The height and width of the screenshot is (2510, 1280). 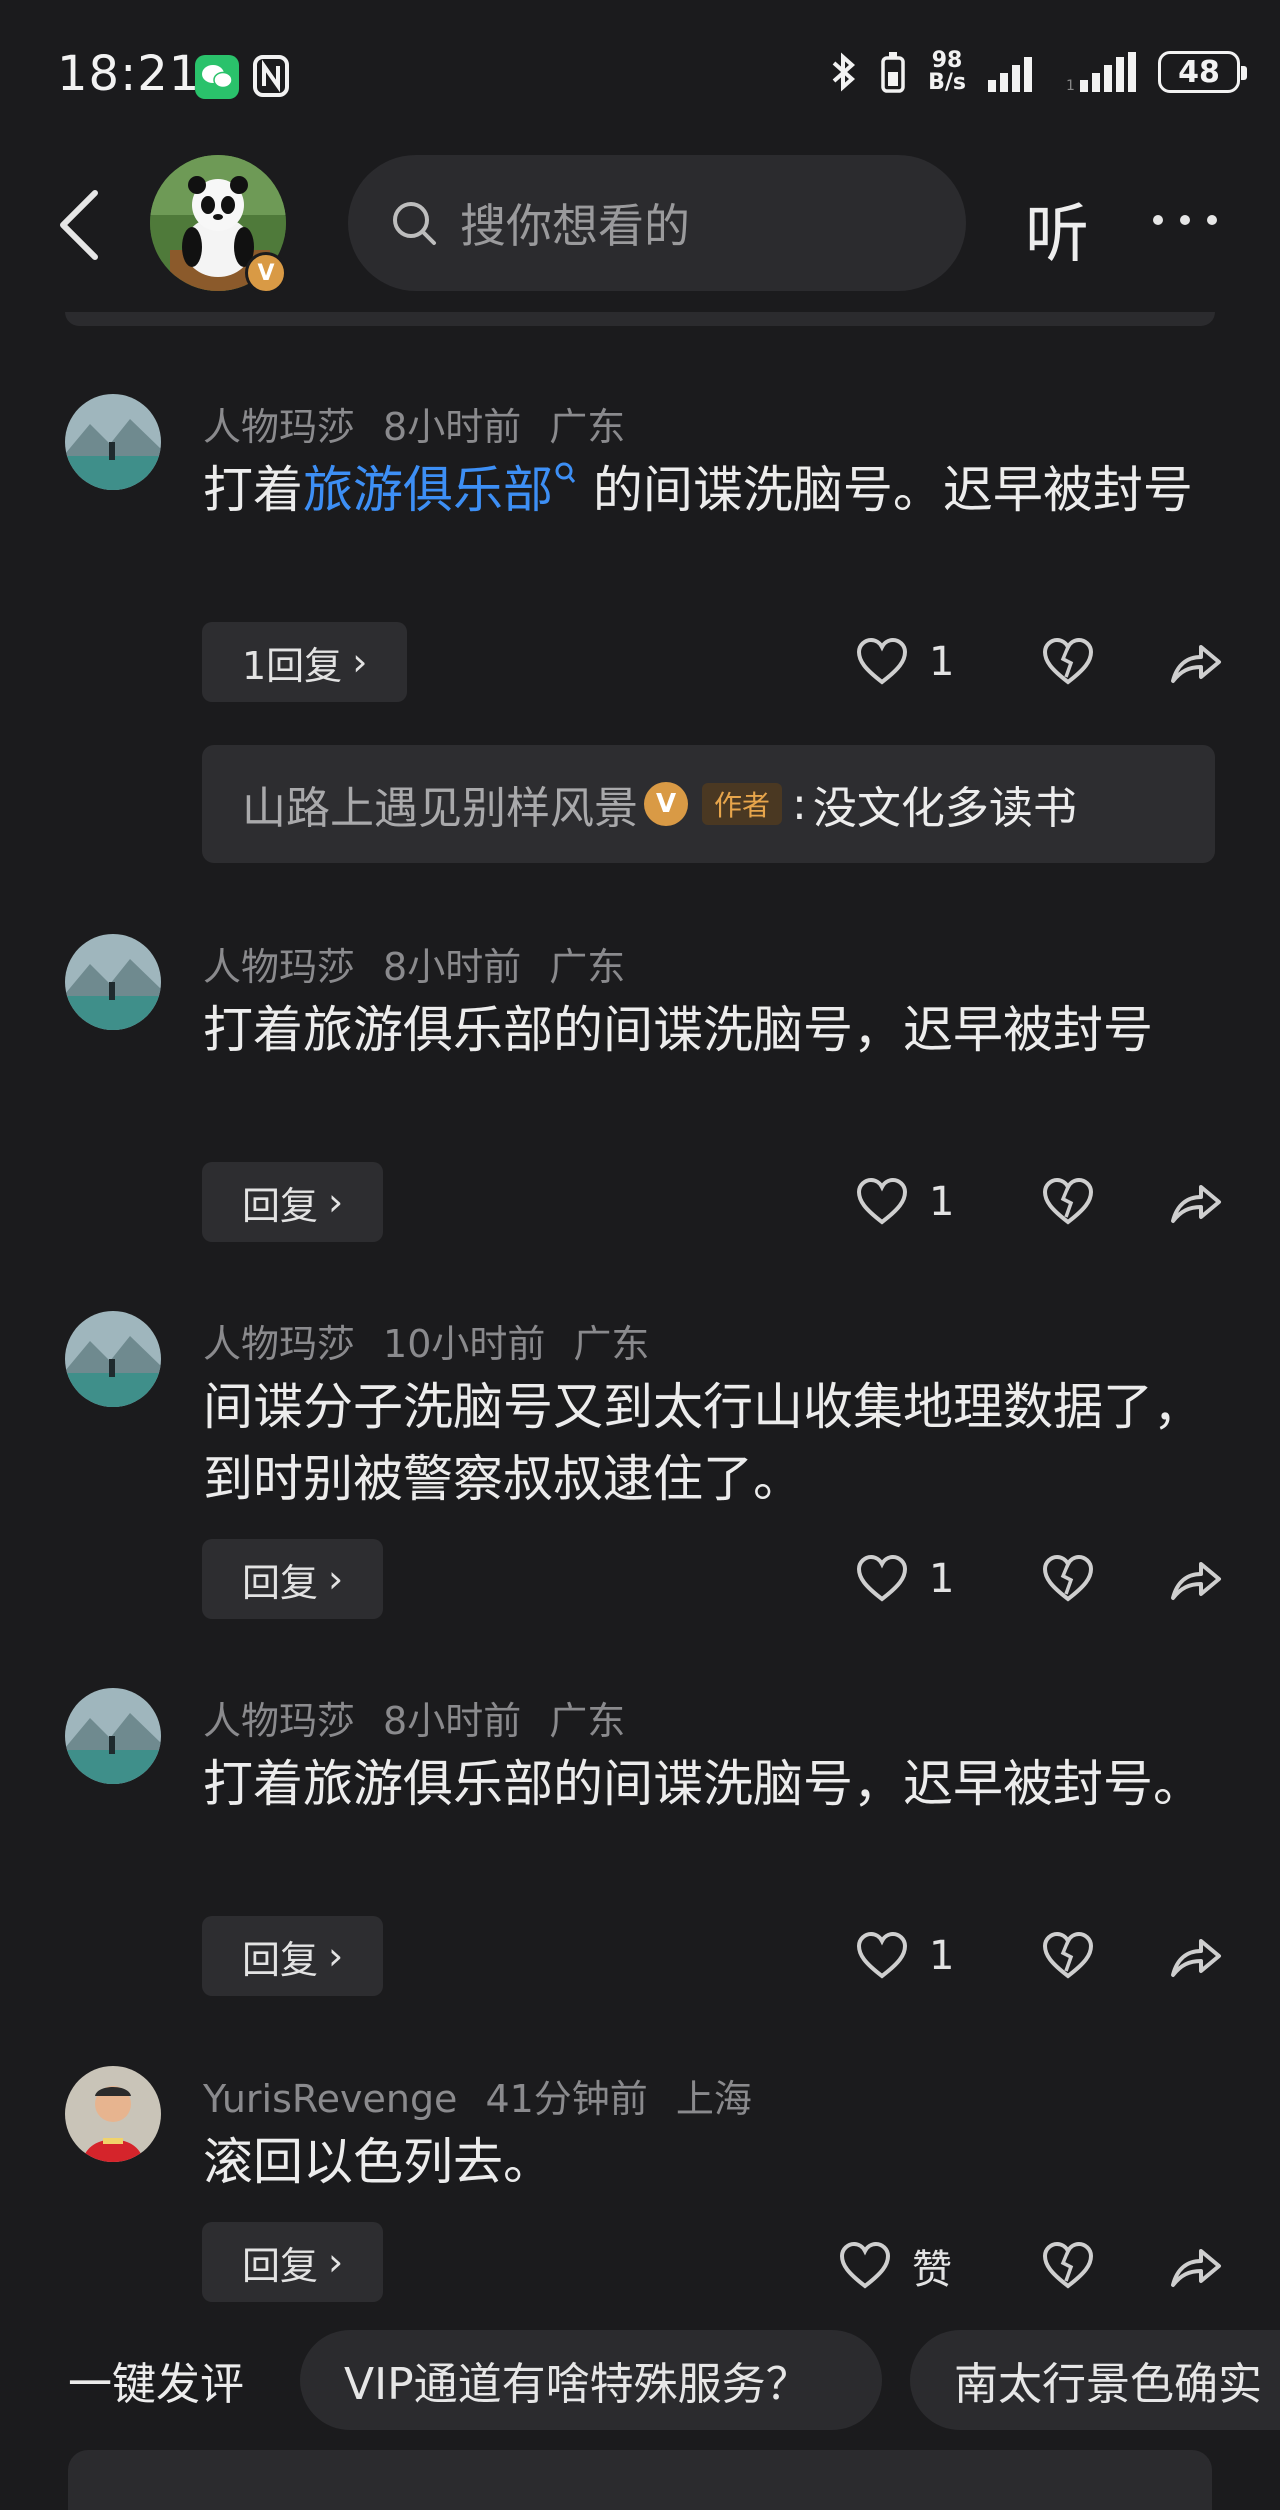 I want to click on quick-comment-chip: VIP通道有啥特殊服务？, so click(x=591, y=2380).